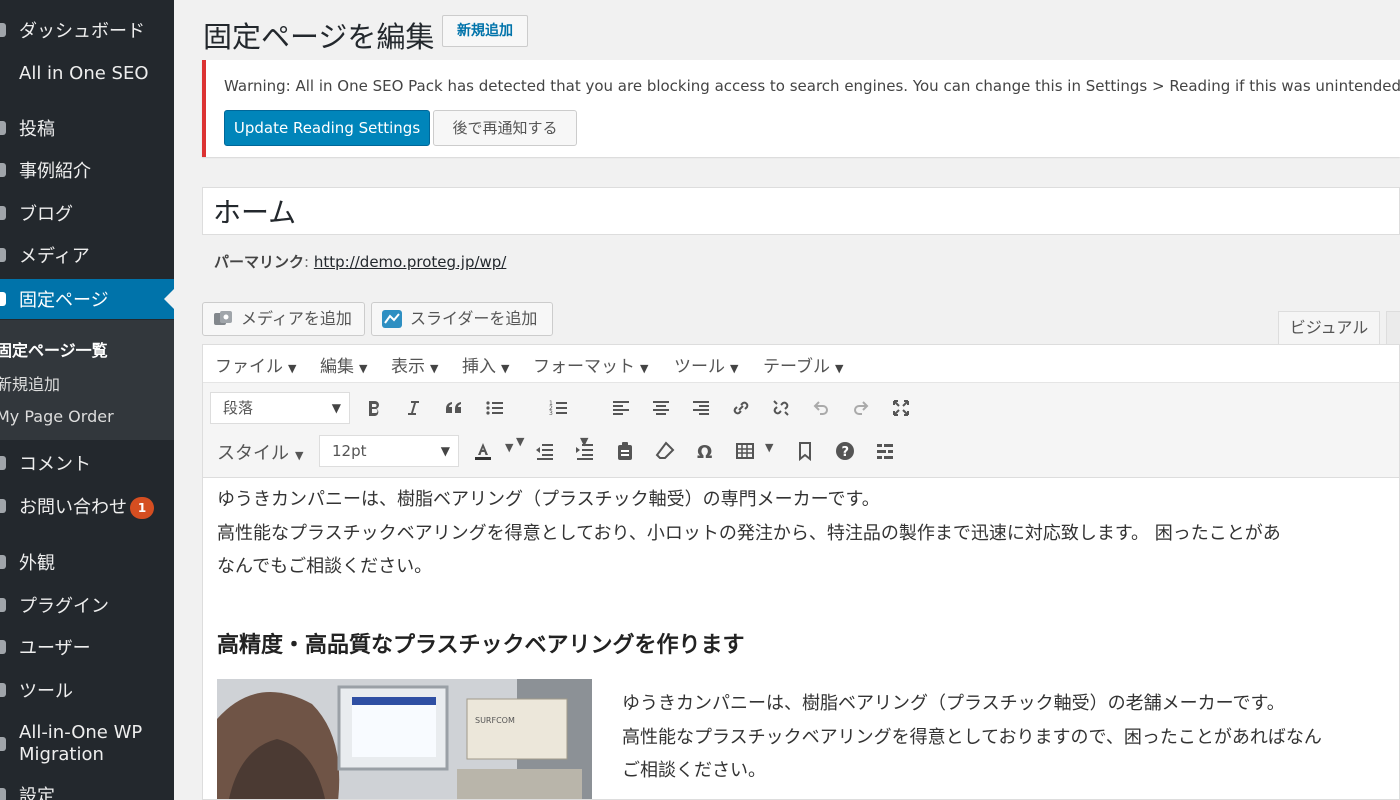 This screenshot has width=1400, height=800. Describe the element at coordinates (805, 451) in the screenshot. I see `anchor-icon` at that location.